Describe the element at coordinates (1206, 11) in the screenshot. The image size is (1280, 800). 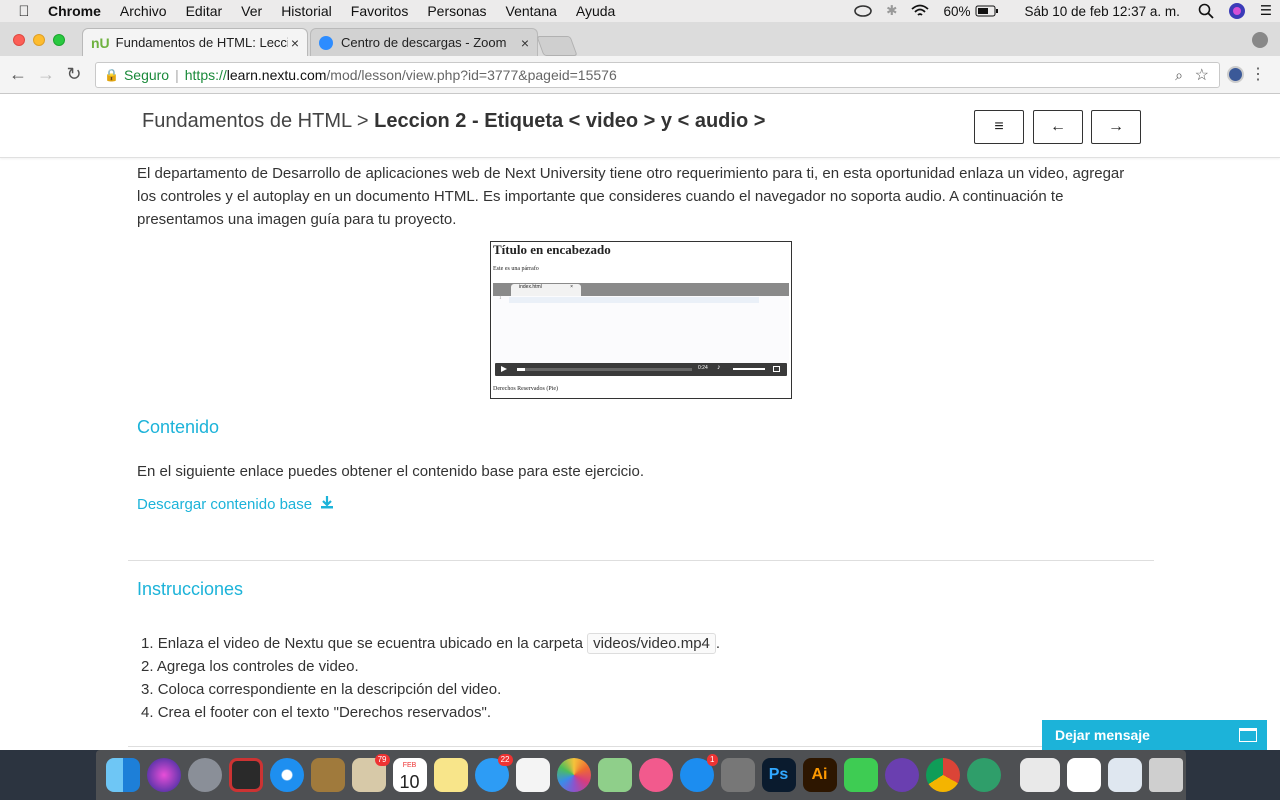
I see `spotlight-icon` at that location.